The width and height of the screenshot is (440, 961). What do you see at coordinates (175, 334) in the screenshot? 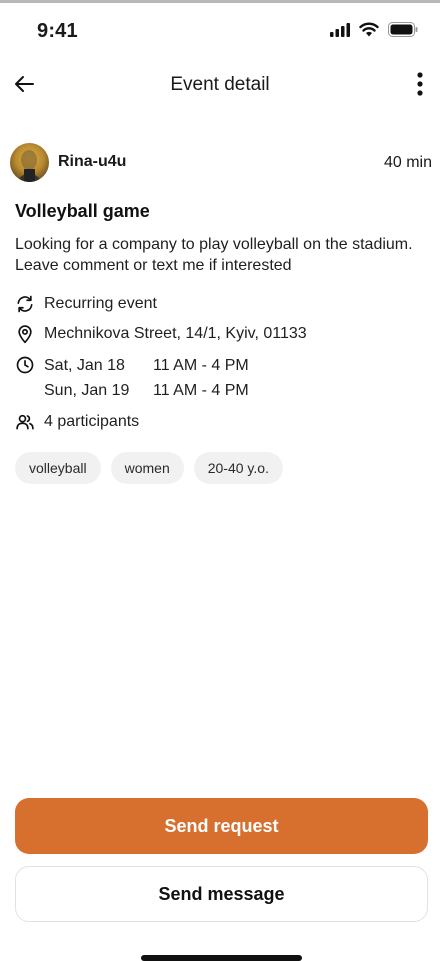
I see `address-text: Mechnikova Street, 14/1, Kyiv, 01133` at bounding box center [175, 334].